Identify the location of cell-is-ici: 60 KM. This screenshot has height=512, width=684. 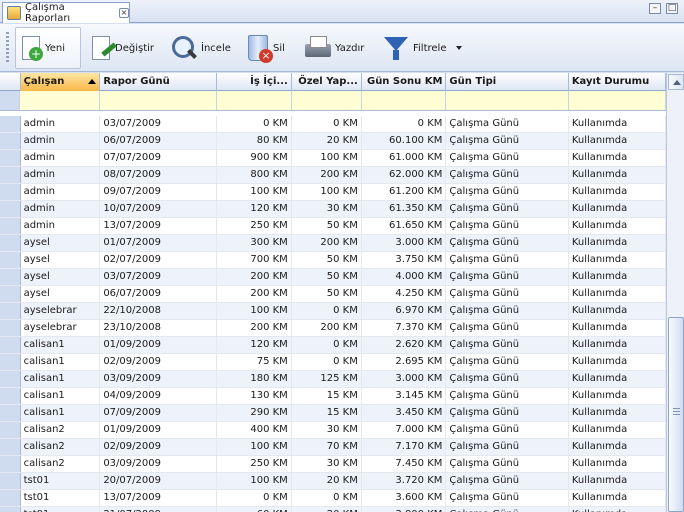
(254, 509).